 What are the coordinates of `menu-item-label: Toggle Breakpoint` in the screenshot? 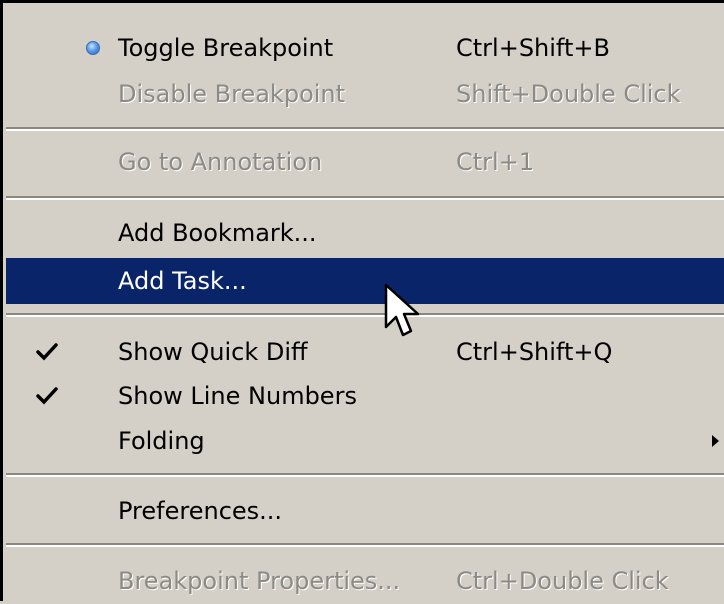 It's located at (226, 48).